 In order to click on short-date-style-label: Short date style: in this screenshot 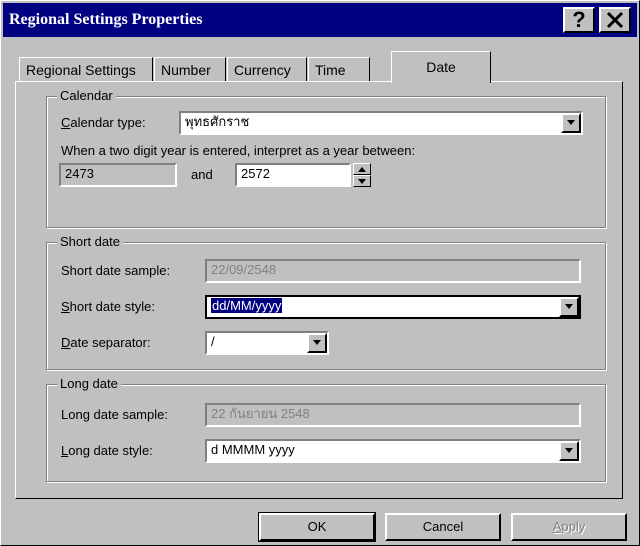, I will do `click(108, 306)`.